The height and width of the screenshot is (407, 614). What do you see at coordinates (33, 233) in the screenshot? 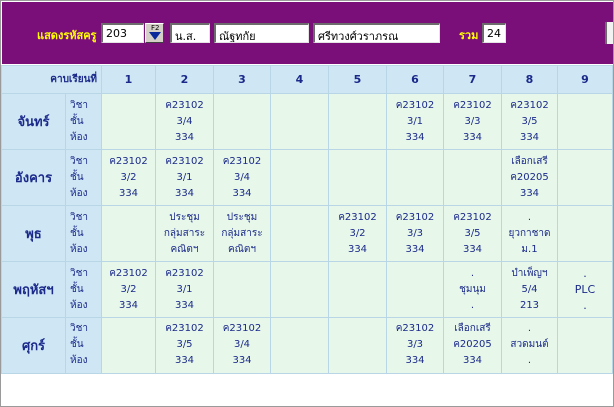
I see `day-label: พุธ` at bounding box center [33, 233].